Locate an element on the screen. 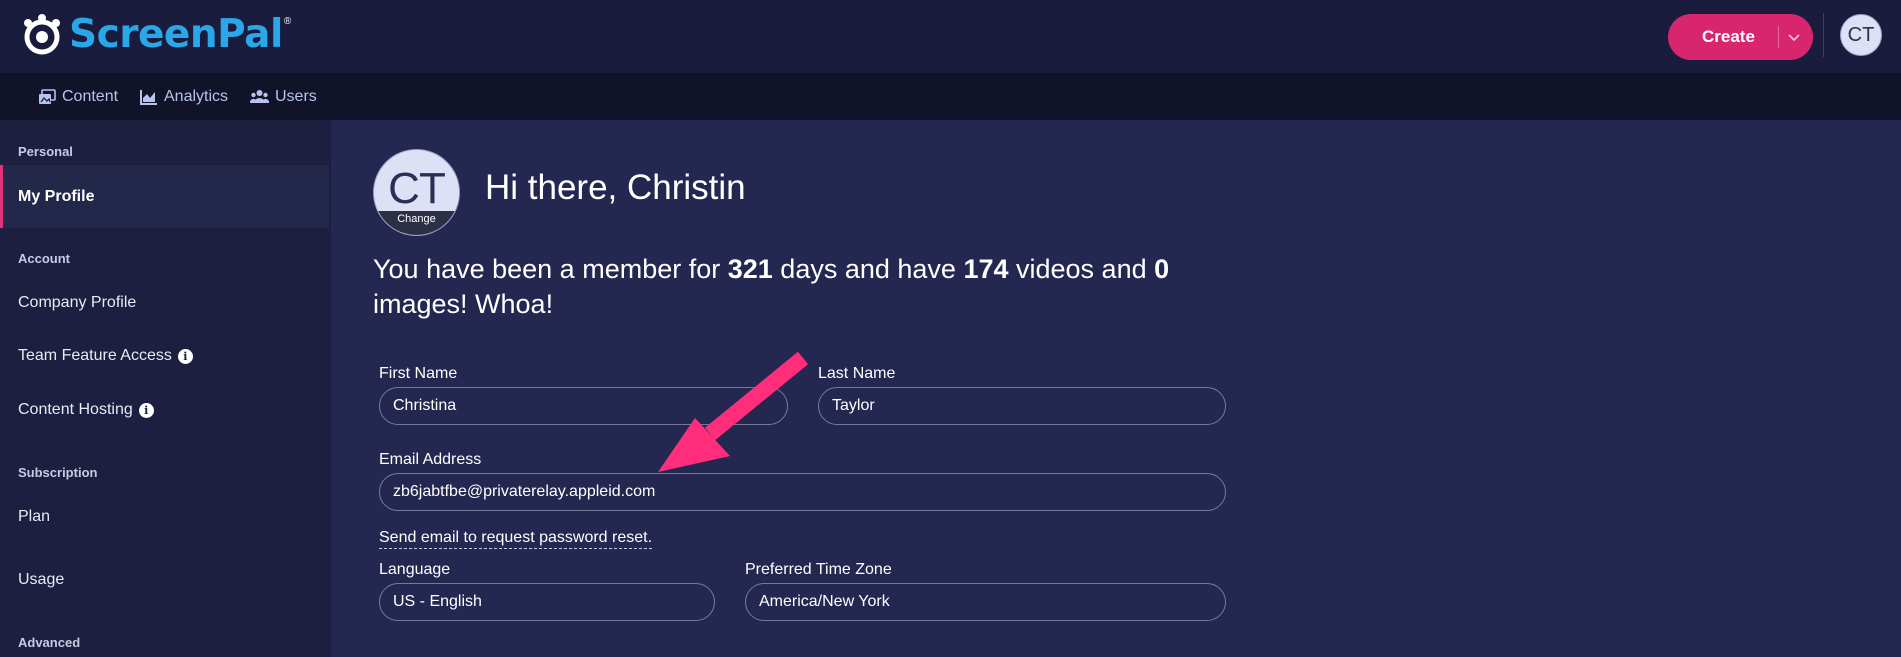 Image resolution: width=1901 pixels, height=657 pixels. sidebar-active-indicator is located at coordinates (1, 196).